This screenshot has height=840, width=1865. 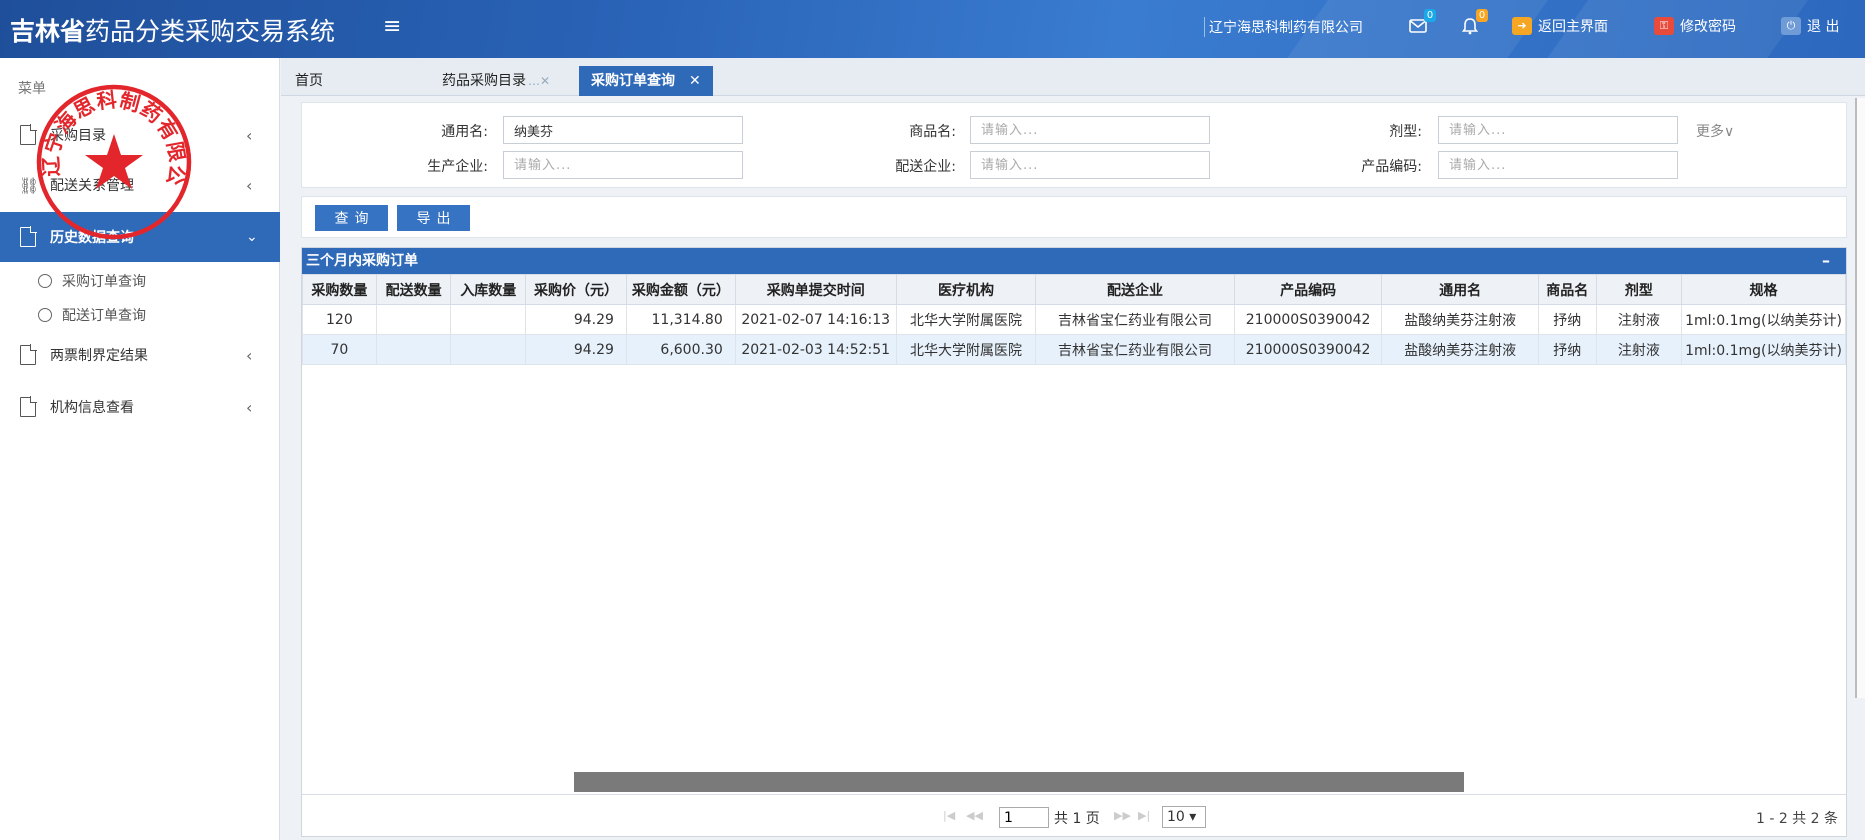 I want to click on logout-link: ⏻ 退 出, so click(x=1810, y=26).